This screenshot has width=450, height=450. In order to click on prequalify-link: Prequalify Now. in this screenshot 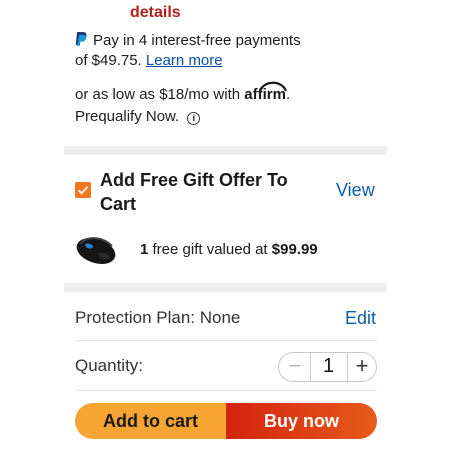, I will do `click(127, 116)`.